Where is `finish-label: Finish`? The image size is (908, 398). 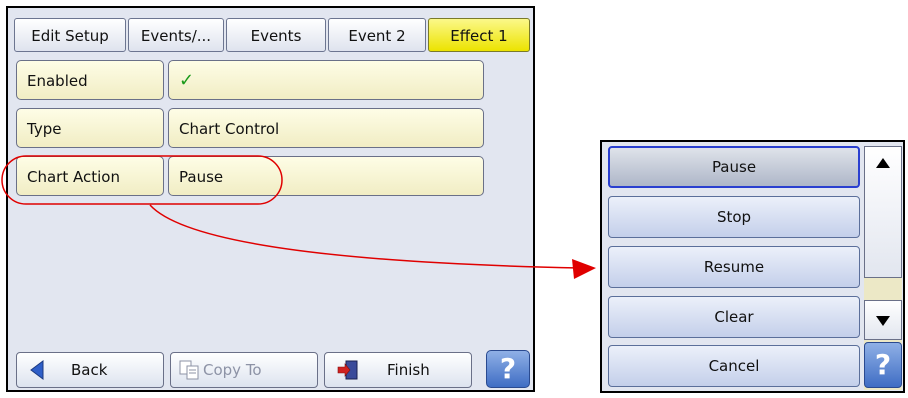 finish-label: Finish is located at coordinates (408, 370).